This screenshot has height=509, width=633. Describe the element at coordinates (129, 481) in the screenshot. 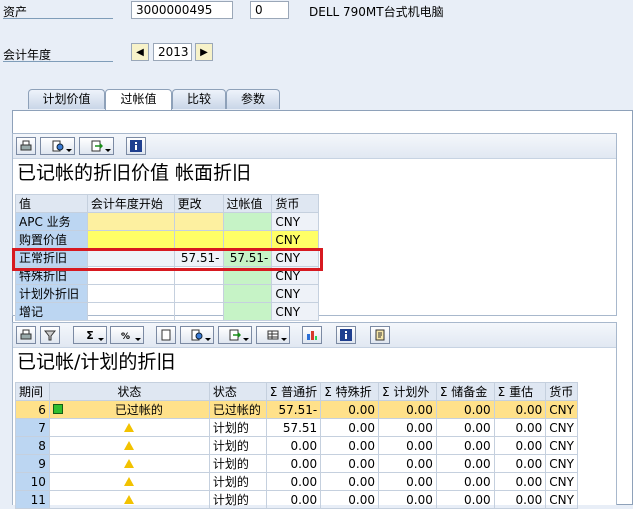

I see `warning-triangle-icon` at that location.